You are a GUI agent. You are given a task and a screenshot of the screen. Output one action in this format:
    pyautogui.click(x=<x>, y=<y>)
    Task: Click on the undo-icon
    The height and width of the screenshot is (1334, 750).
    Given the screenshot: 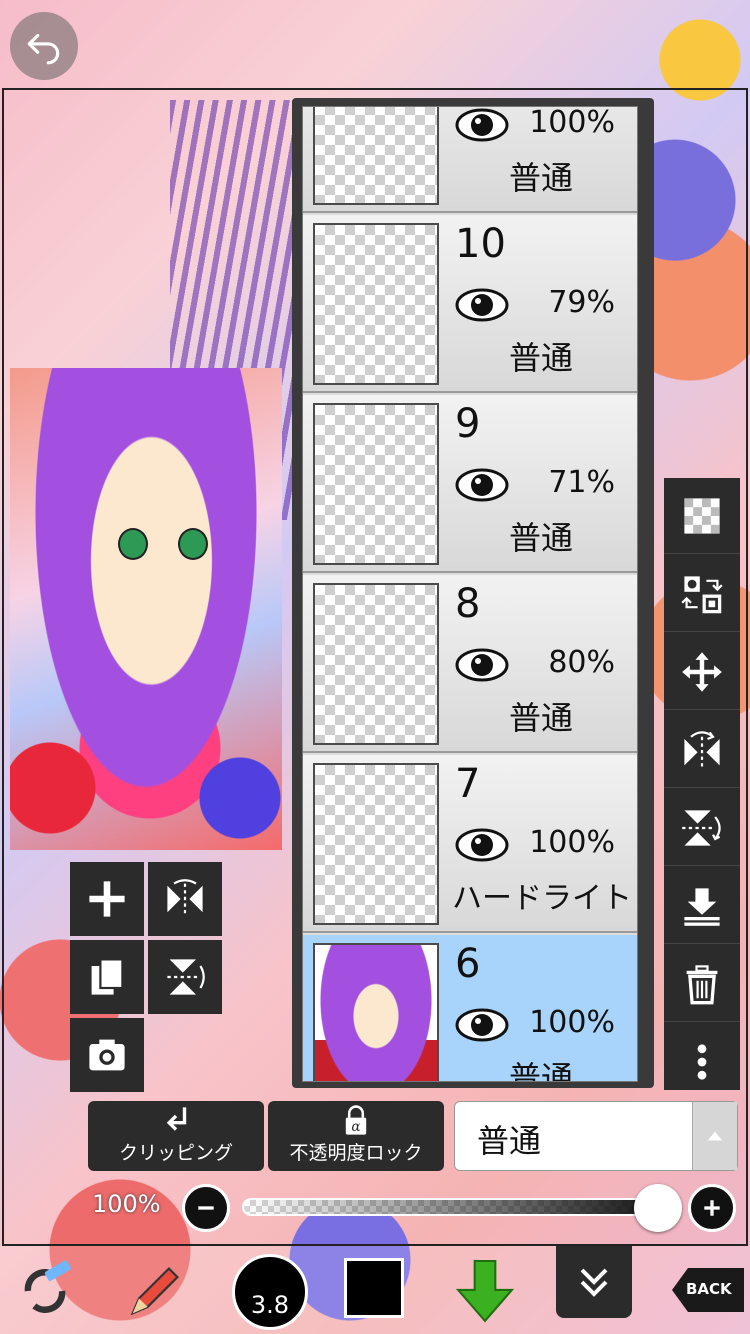 What is the action you would take?
    pyautogui.click(x=43, y=49)
    